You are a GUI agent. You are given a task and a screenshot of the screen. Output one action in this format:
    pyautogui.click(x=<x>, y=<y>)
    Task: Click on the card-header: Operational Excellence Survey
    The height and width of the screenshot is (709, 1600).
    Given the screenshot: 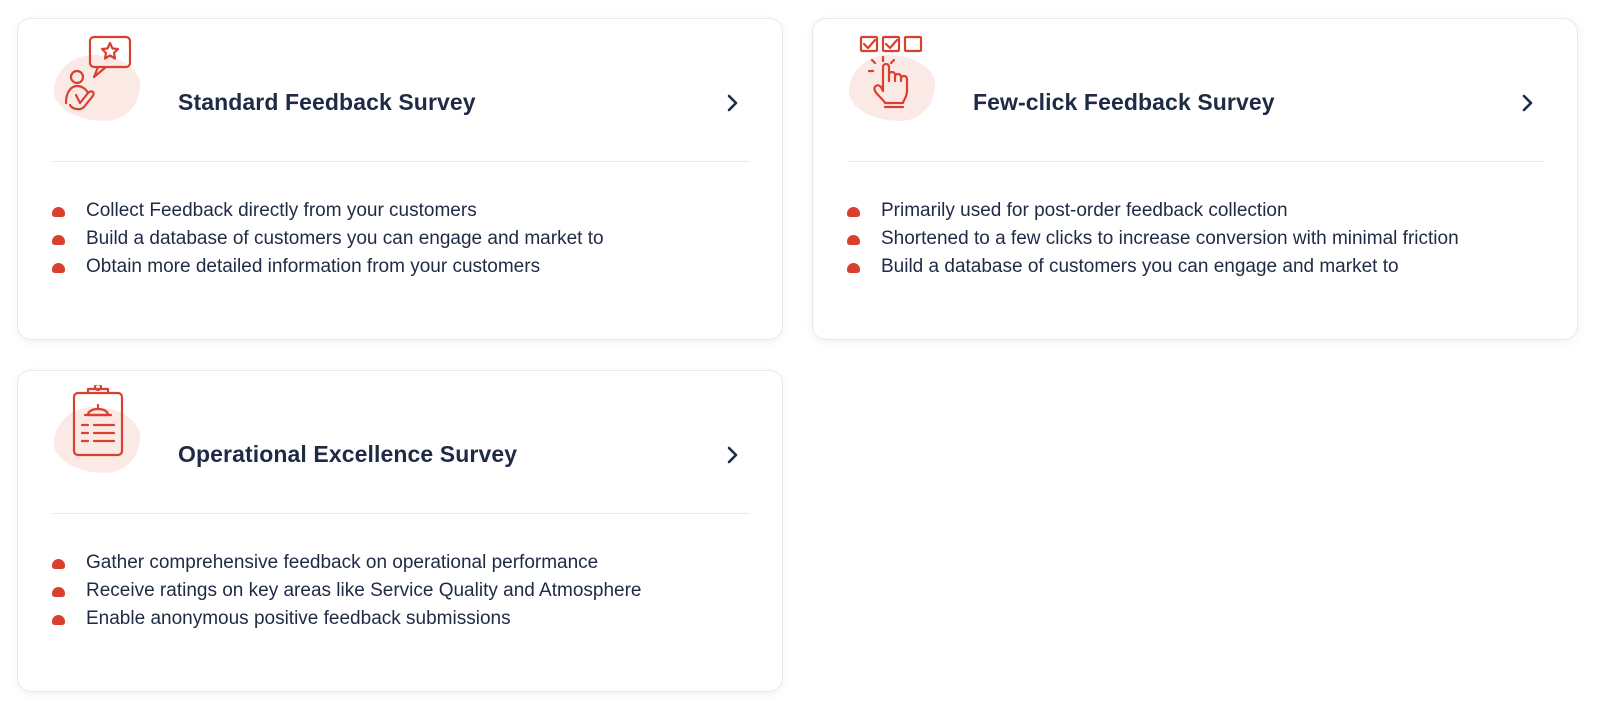 What is the action you would take?
    pyautogui.click(x=401, y=440)
    